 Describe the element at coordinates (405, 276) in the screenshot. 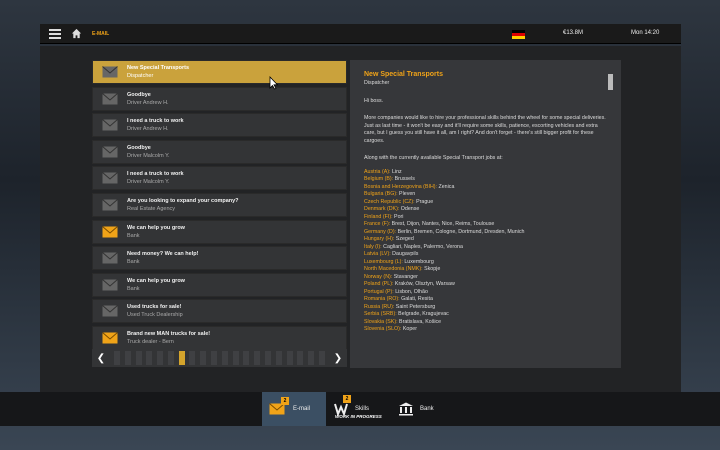

I see `job-cities: Stavanger` at that location.